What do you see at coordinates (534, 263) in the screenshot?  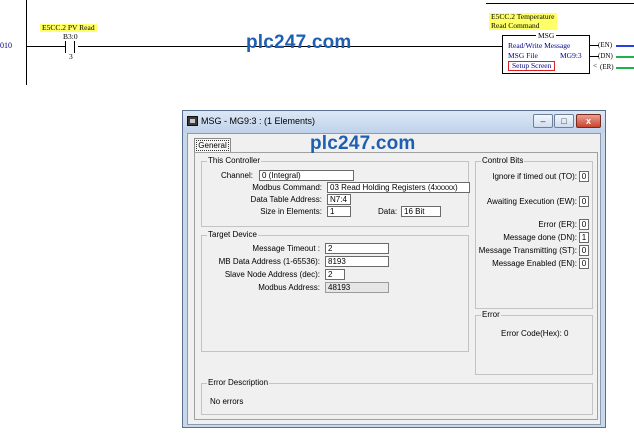 I see `control-bit-en-label: Message Enabled (EN):` at bounding box center [534, 263].